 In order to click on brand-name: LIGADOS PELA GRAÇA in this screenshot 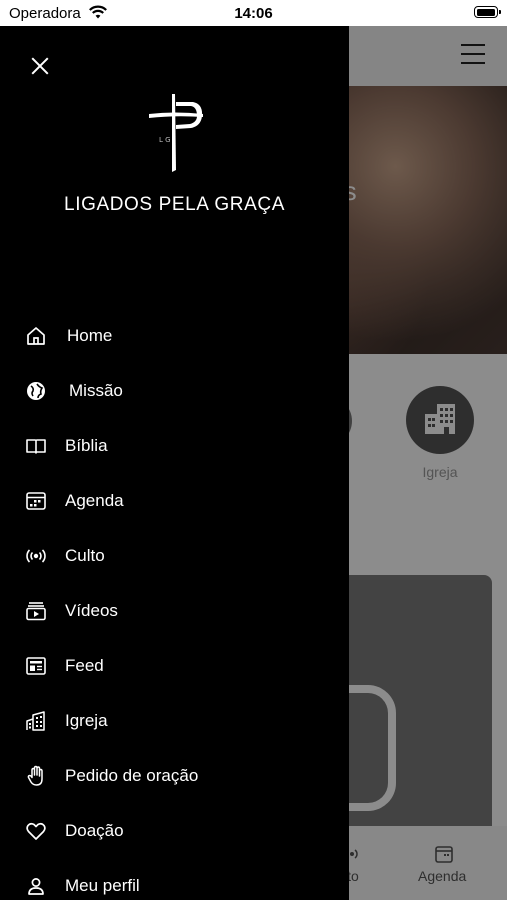, I will do `click(174, 204)`.